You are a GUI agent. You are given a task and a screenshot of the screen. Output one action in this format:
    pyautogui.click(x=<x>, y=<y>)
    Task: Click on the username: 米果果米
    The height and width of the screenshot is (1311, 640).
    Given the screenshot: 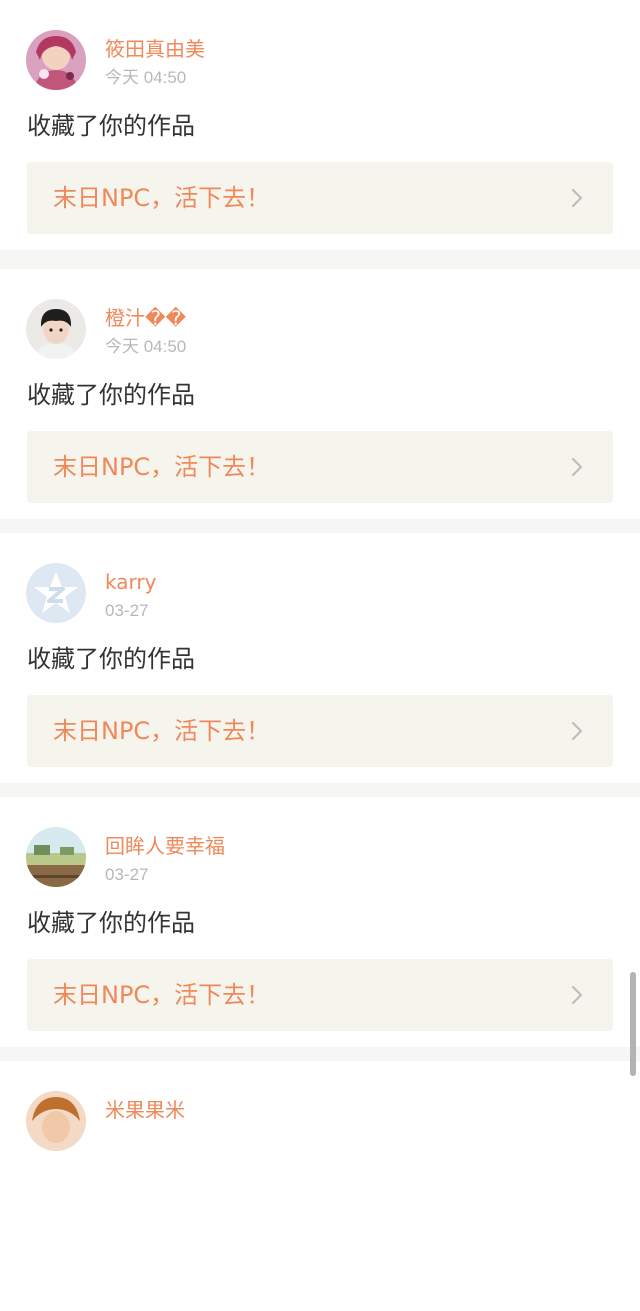 What is the action you would take?
    pyautogui.click(x=145, y=1110)
    